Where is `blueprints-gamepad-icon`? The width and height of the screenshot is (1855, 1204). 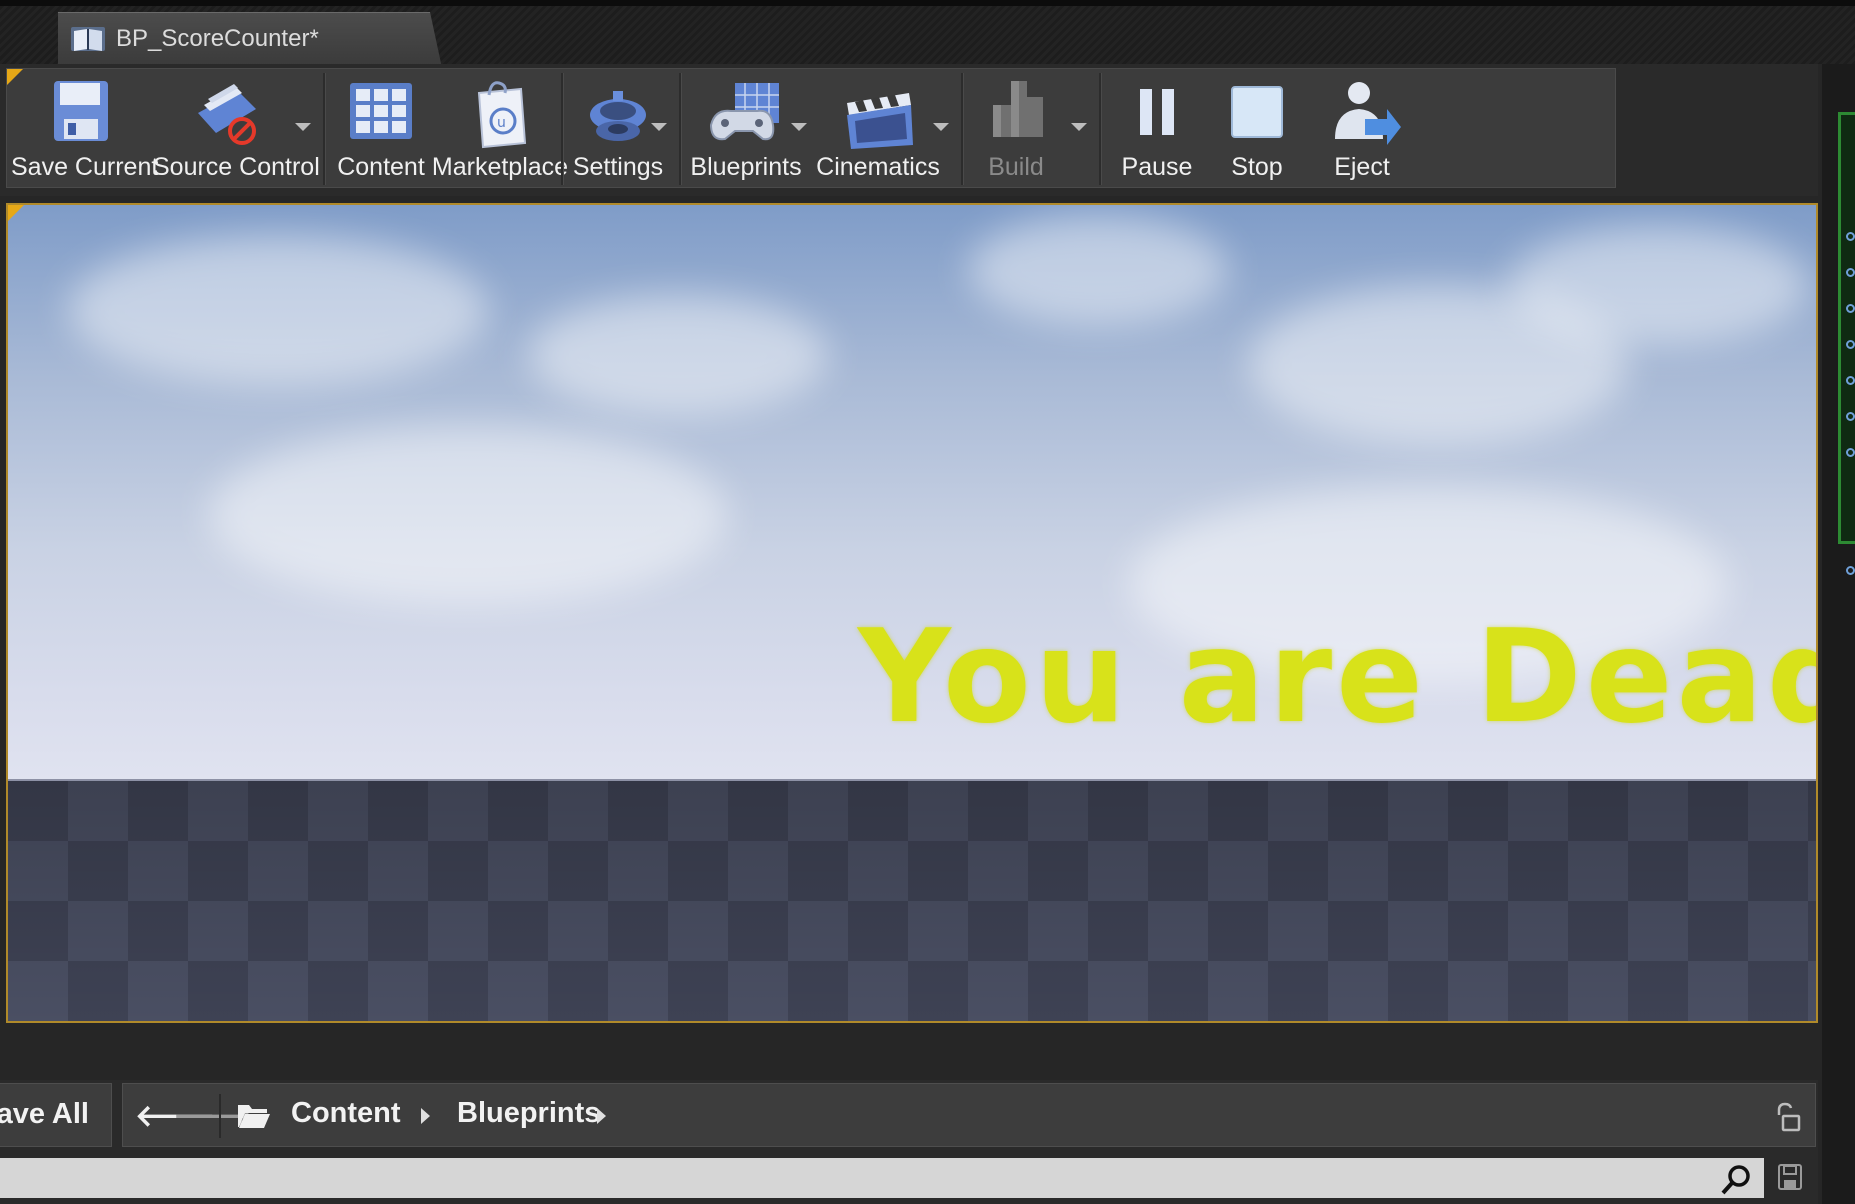
blueprints-gamepad-icon is located at coordinates (744, 112).